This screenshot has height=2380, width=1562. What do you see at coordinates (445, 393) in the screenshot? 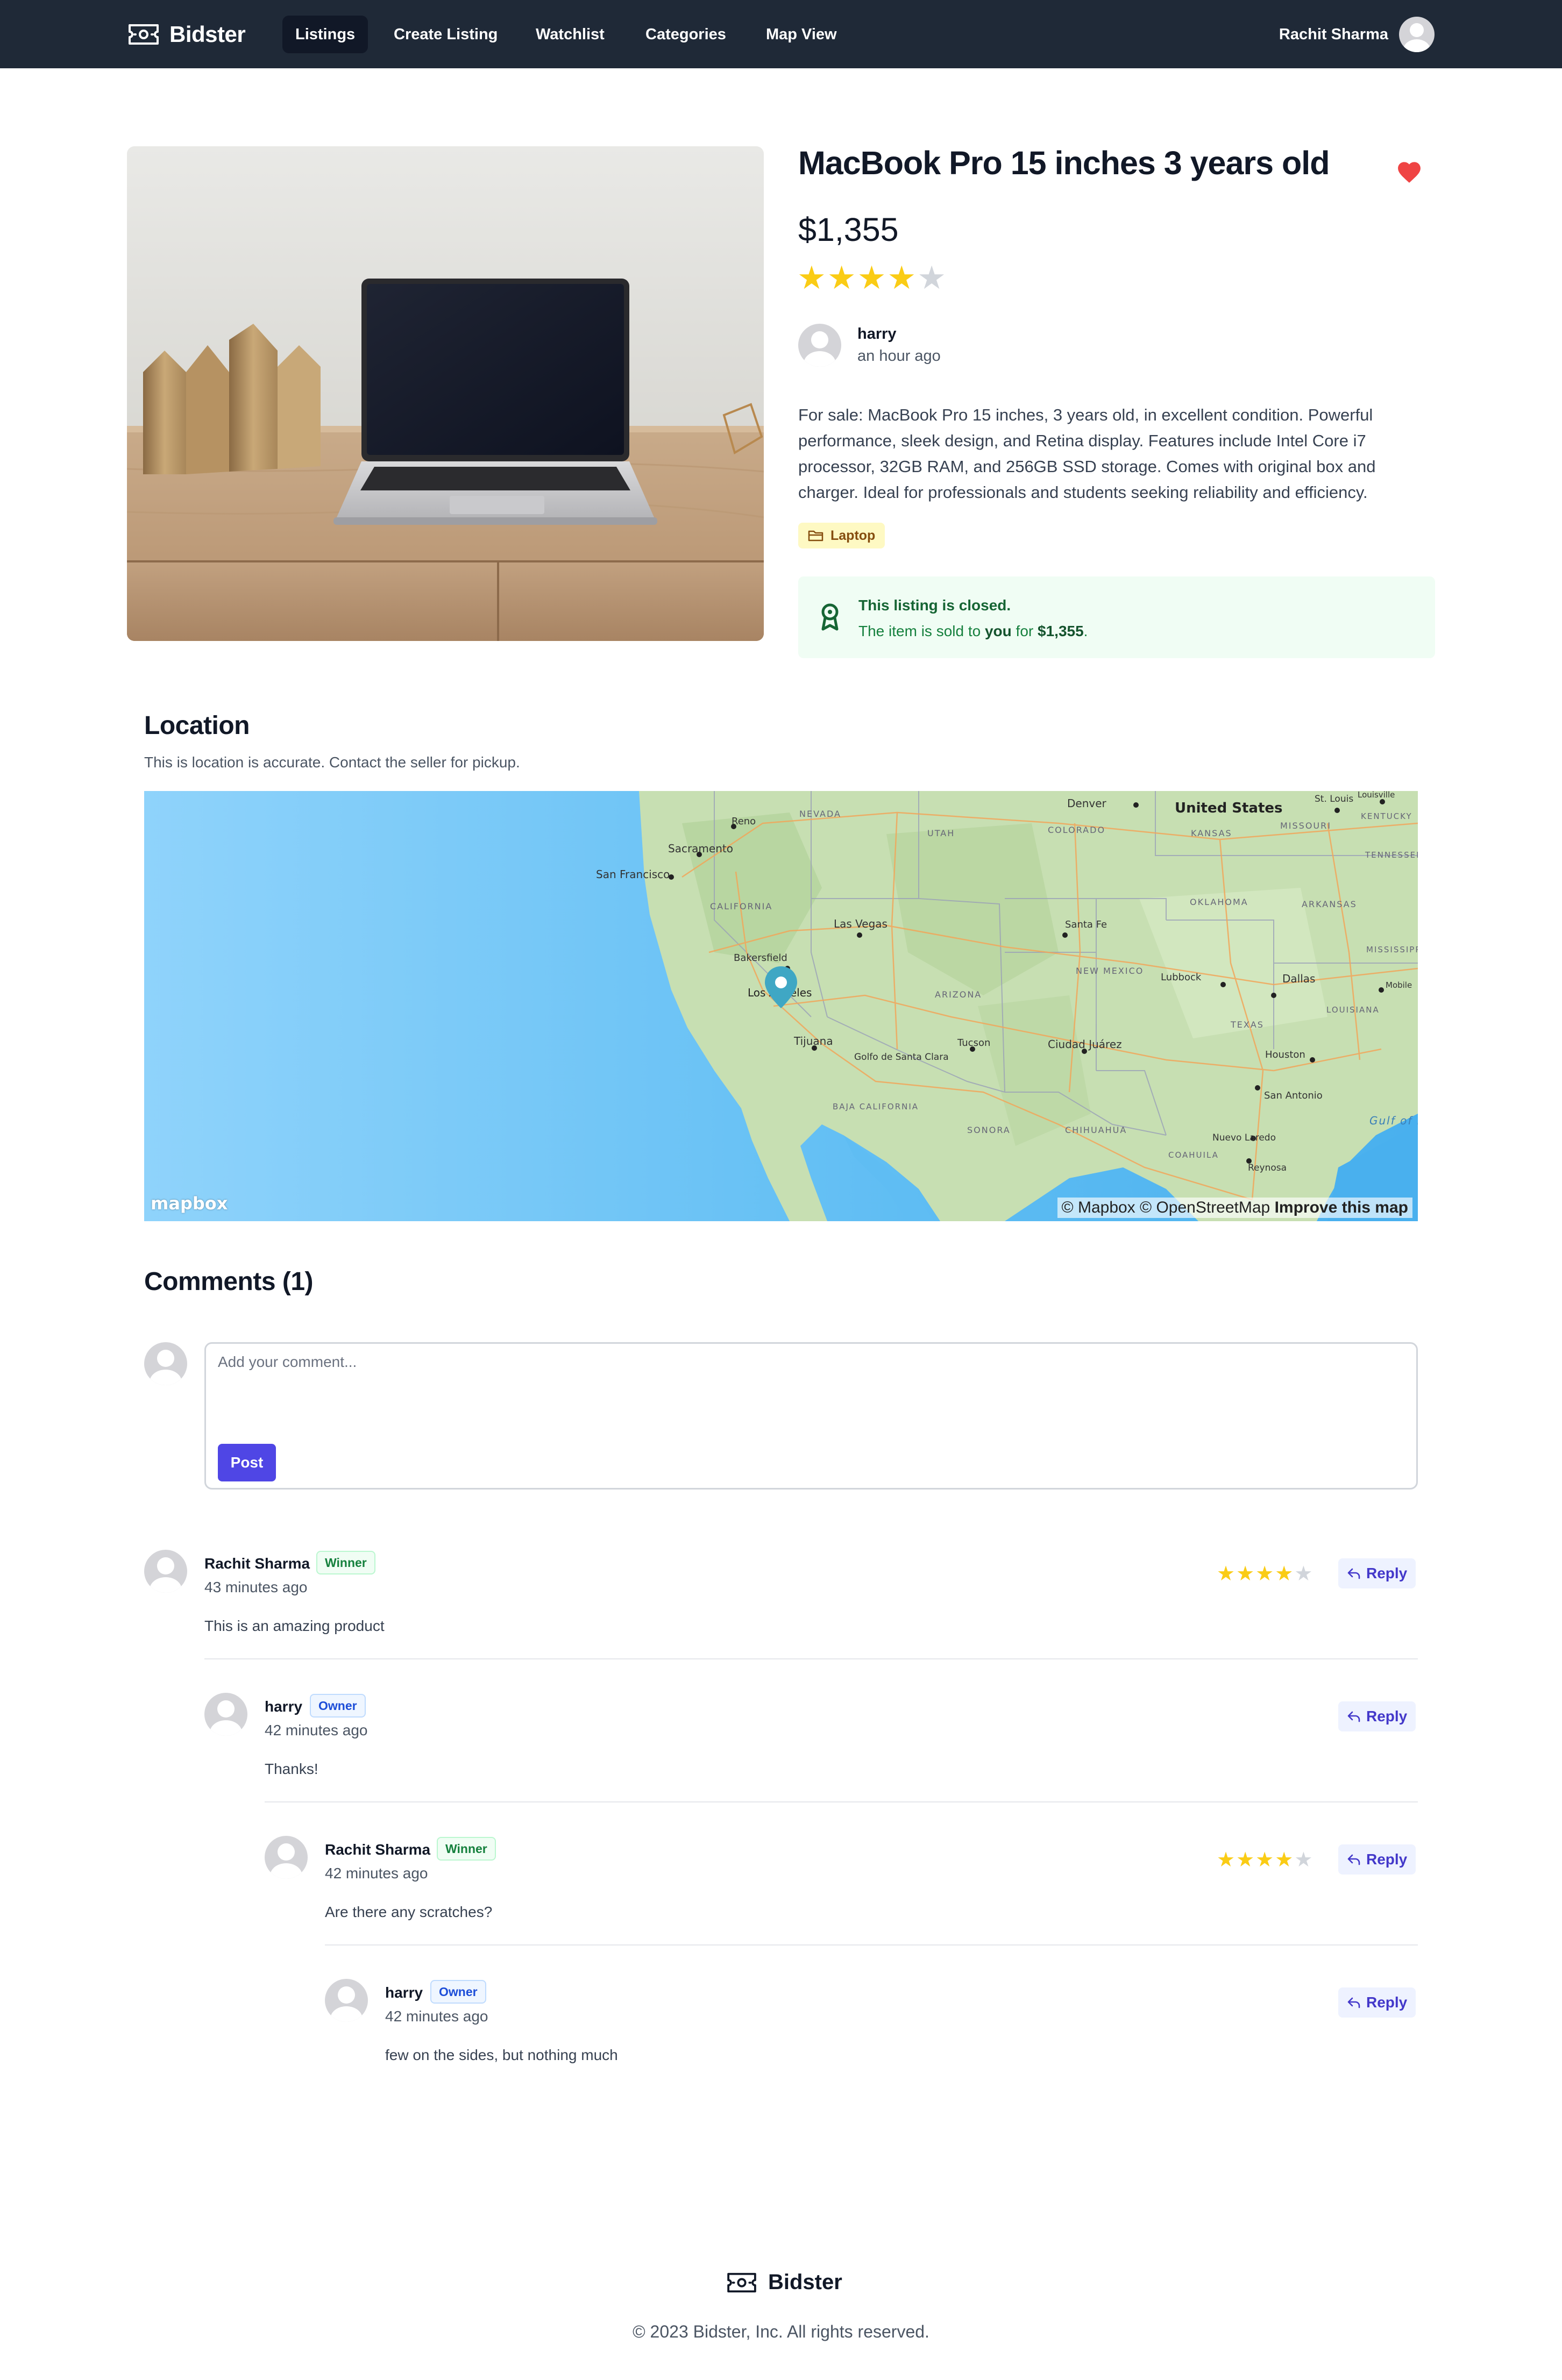
I see `listing-image` at bounding box center [445, 393].